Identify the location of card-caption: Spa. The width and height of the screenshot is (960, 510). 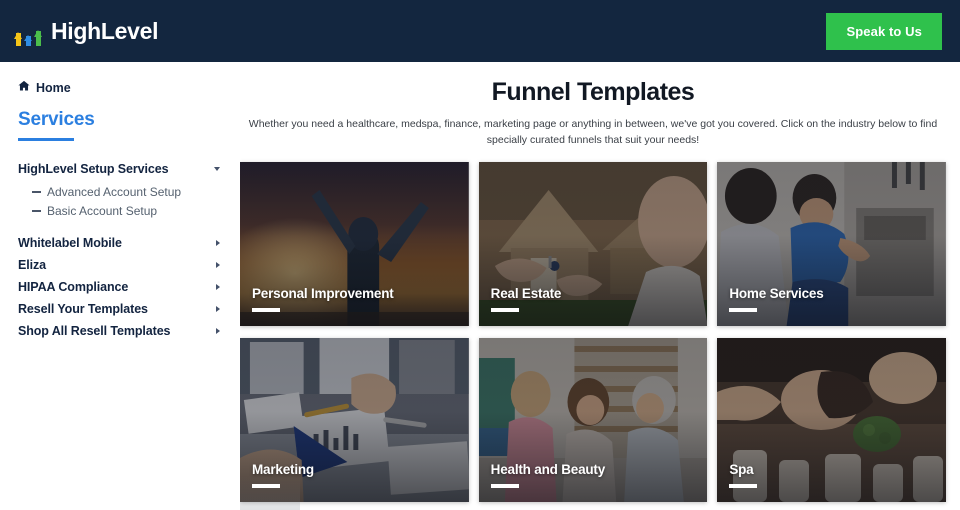
(743, 474).